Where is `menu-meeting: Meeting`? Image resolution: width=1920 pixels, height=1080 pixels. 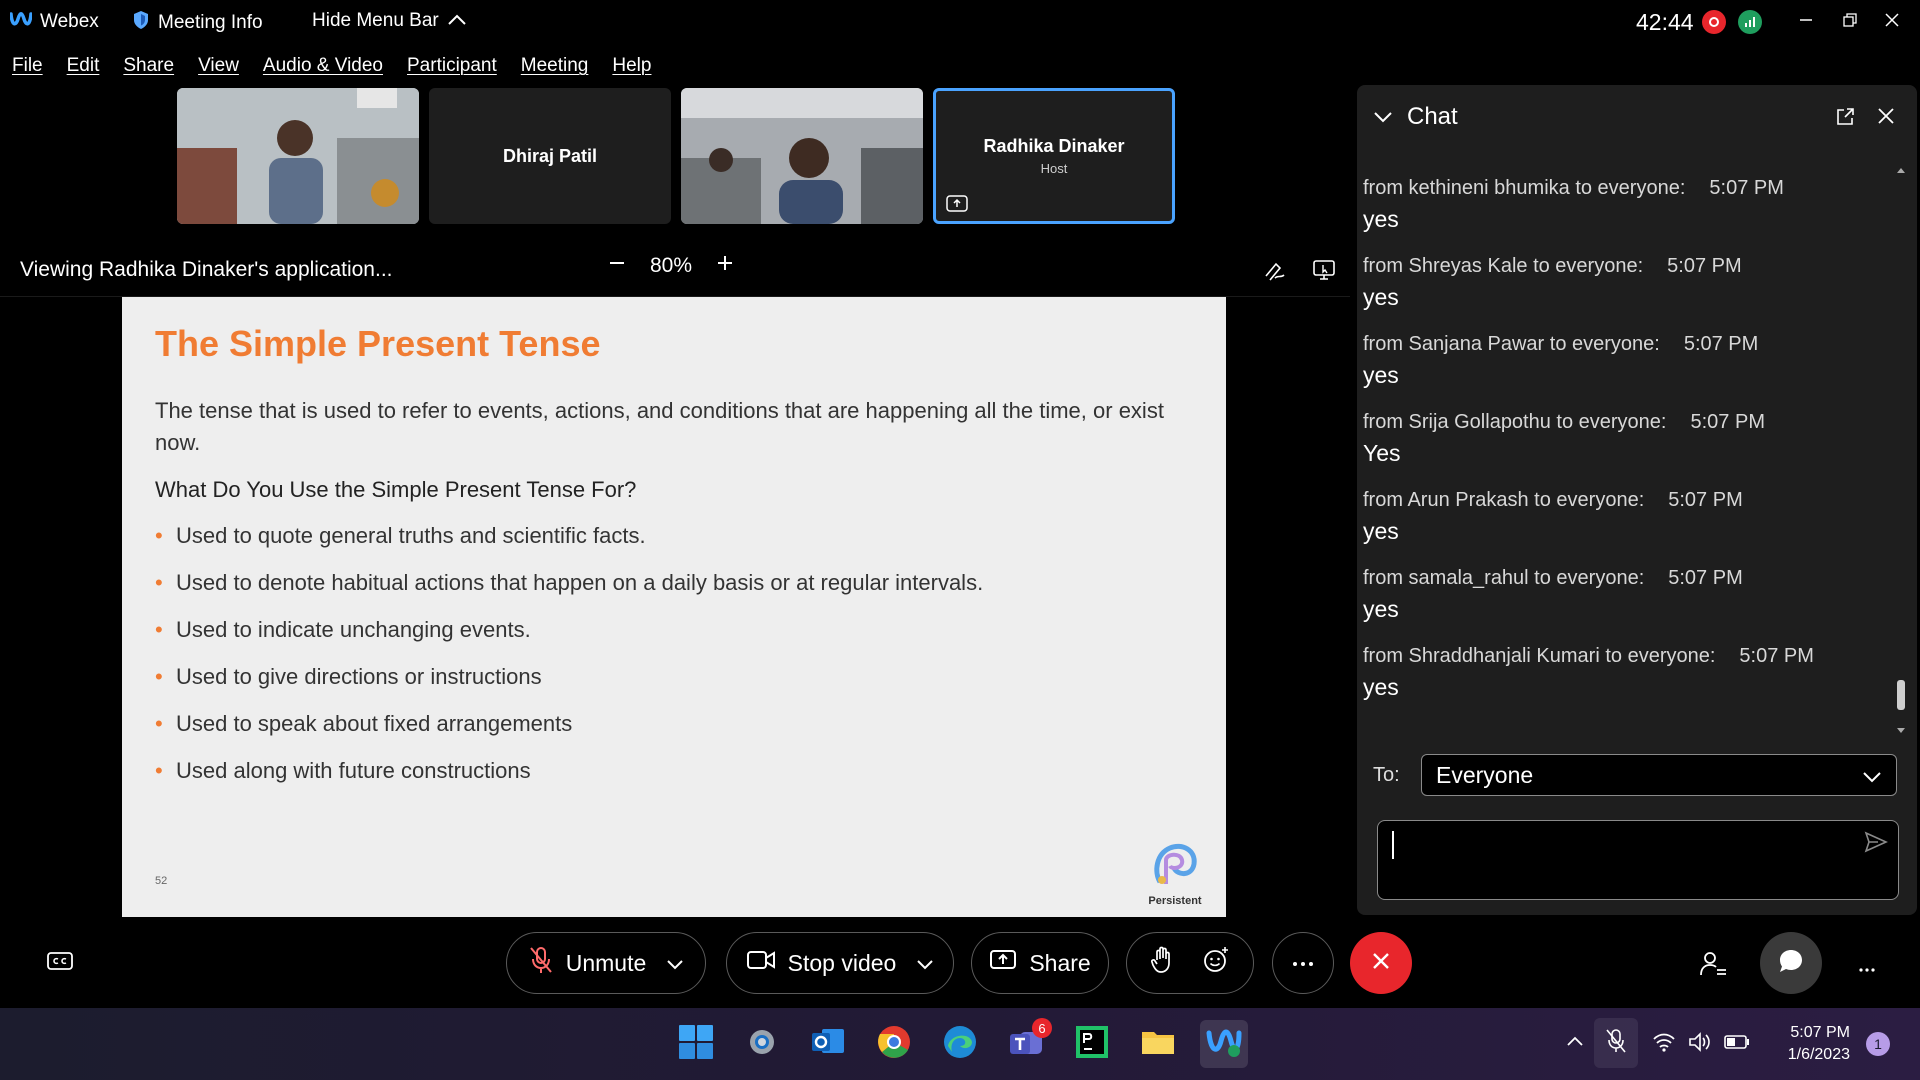
menu-meeting: Meeting is located at coordinates (555, 66).